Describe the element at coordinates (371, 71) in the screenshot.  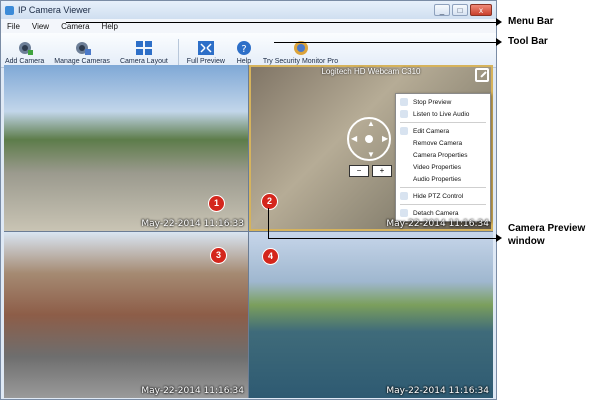
I see `camera-title: Logitech HD Webcam C310` at that location.